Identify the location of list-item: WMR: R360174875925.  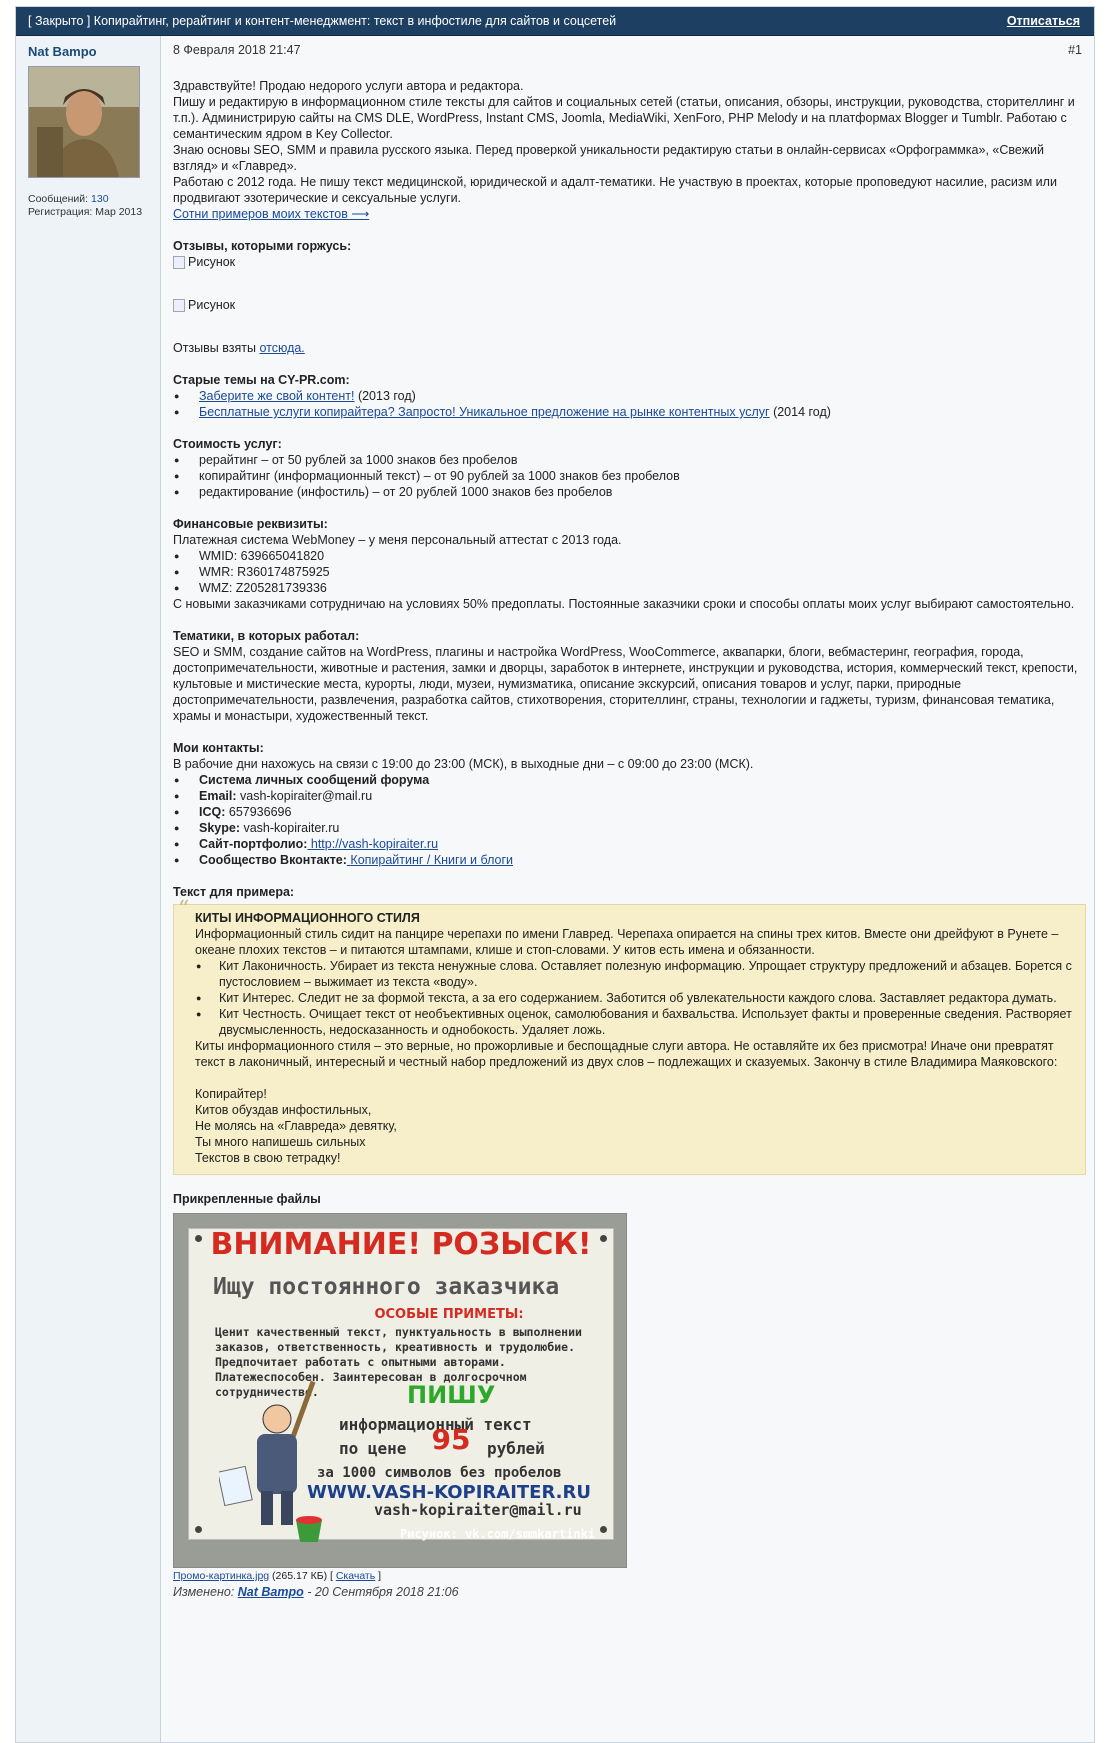
(629, 572).